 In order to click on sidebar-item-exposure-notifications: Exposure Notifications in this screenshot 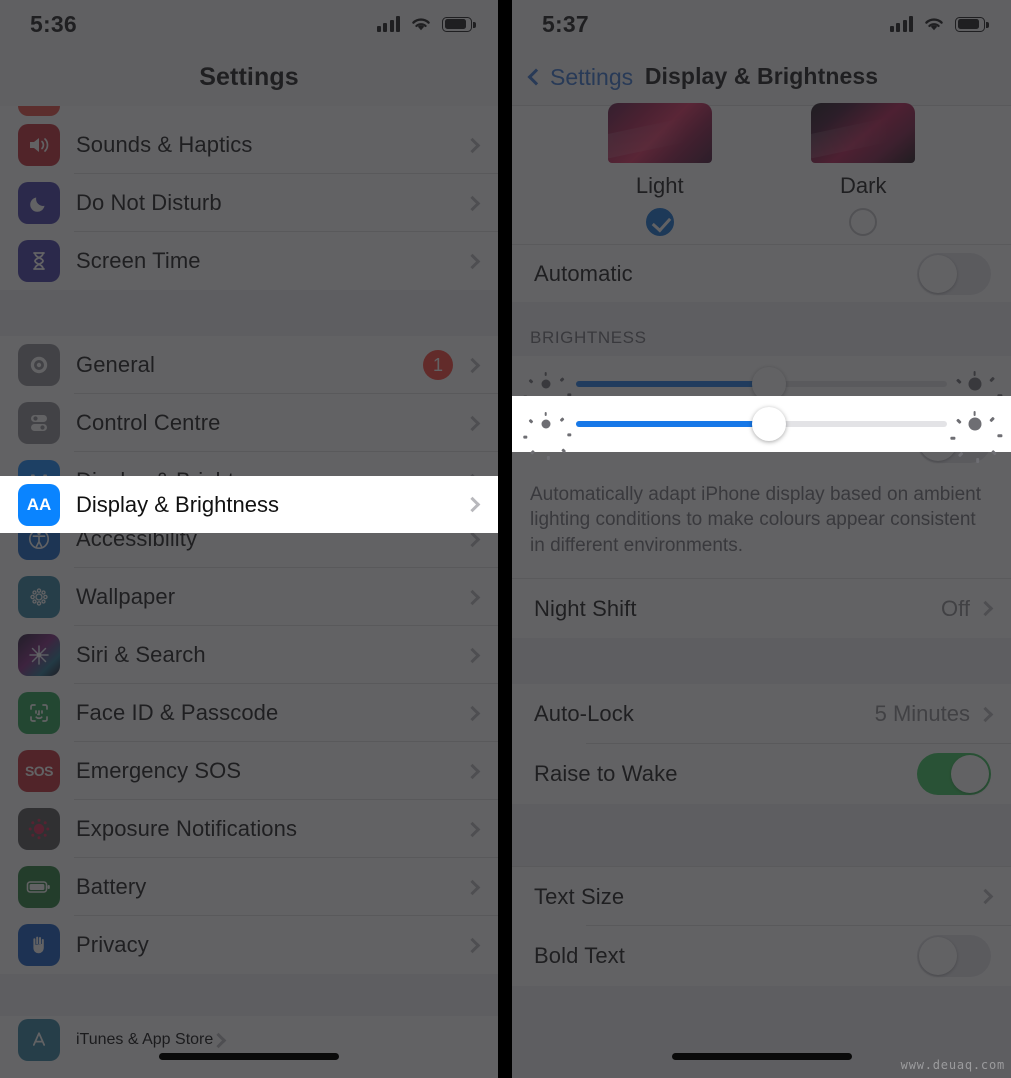, I will do `click(249, 829)`.